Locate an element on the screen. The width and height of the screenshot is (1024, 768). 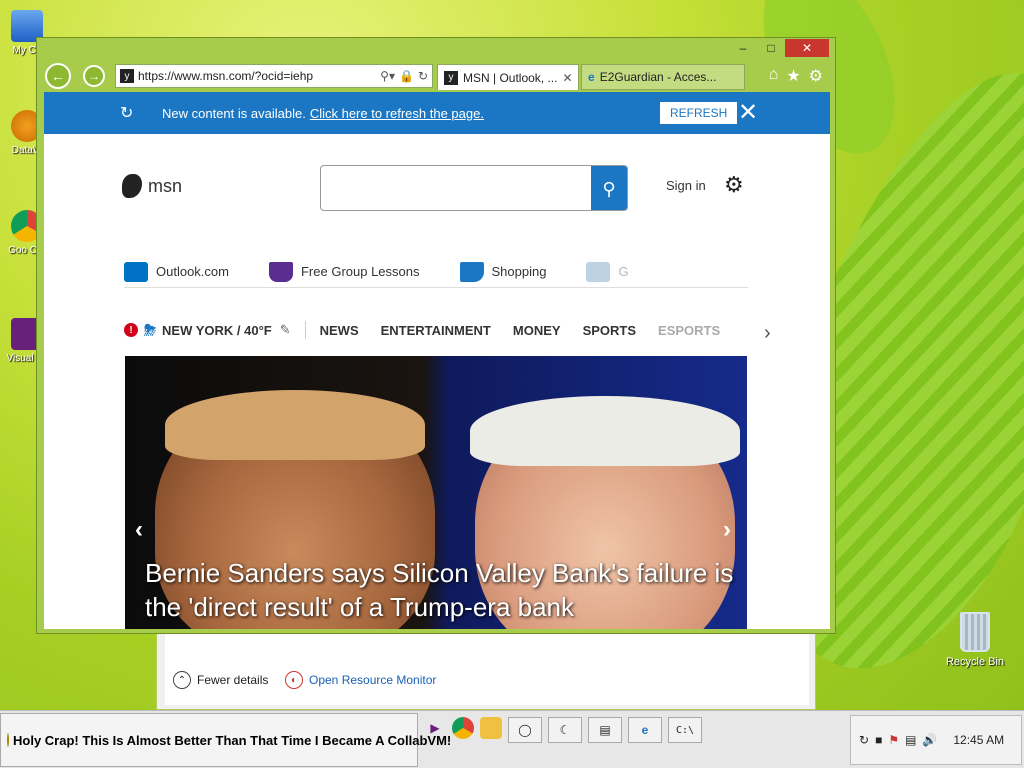
lock-icon: 🔒 is located at coordinates (406, 76).